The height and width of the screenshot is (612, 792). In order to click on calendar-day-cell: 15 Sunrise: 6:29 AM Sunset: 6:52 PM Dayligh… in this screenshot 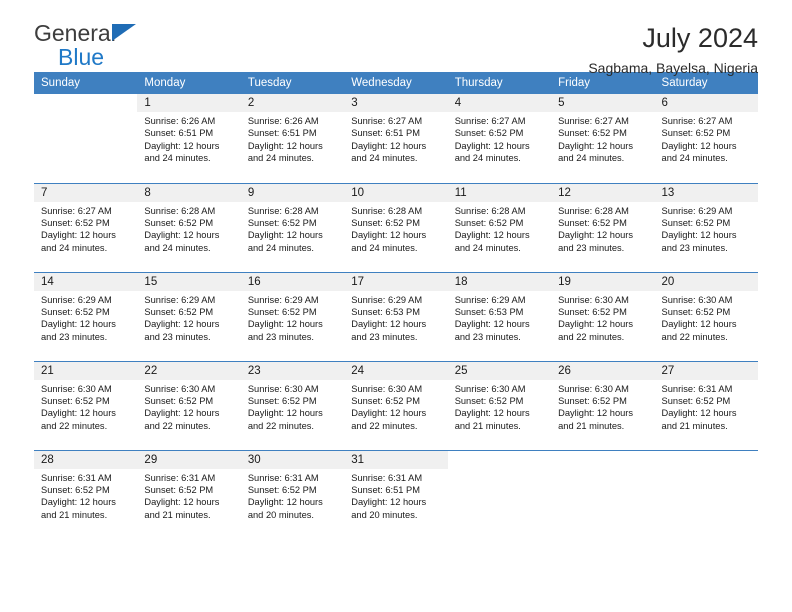, I will do `click(189, 316)`.